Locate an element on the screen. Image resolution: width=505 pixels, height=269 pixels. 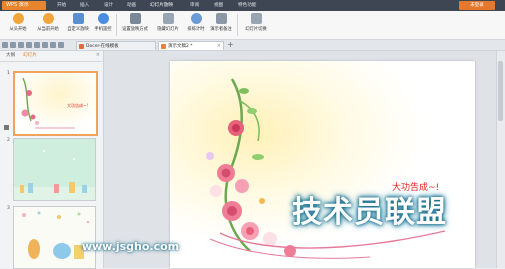
menu-bar: WPS 演示 开始 插入 设计 动画 幻灯片放映 审阅 视图 特色功能 未登录 is located at coordinates (252, 5).